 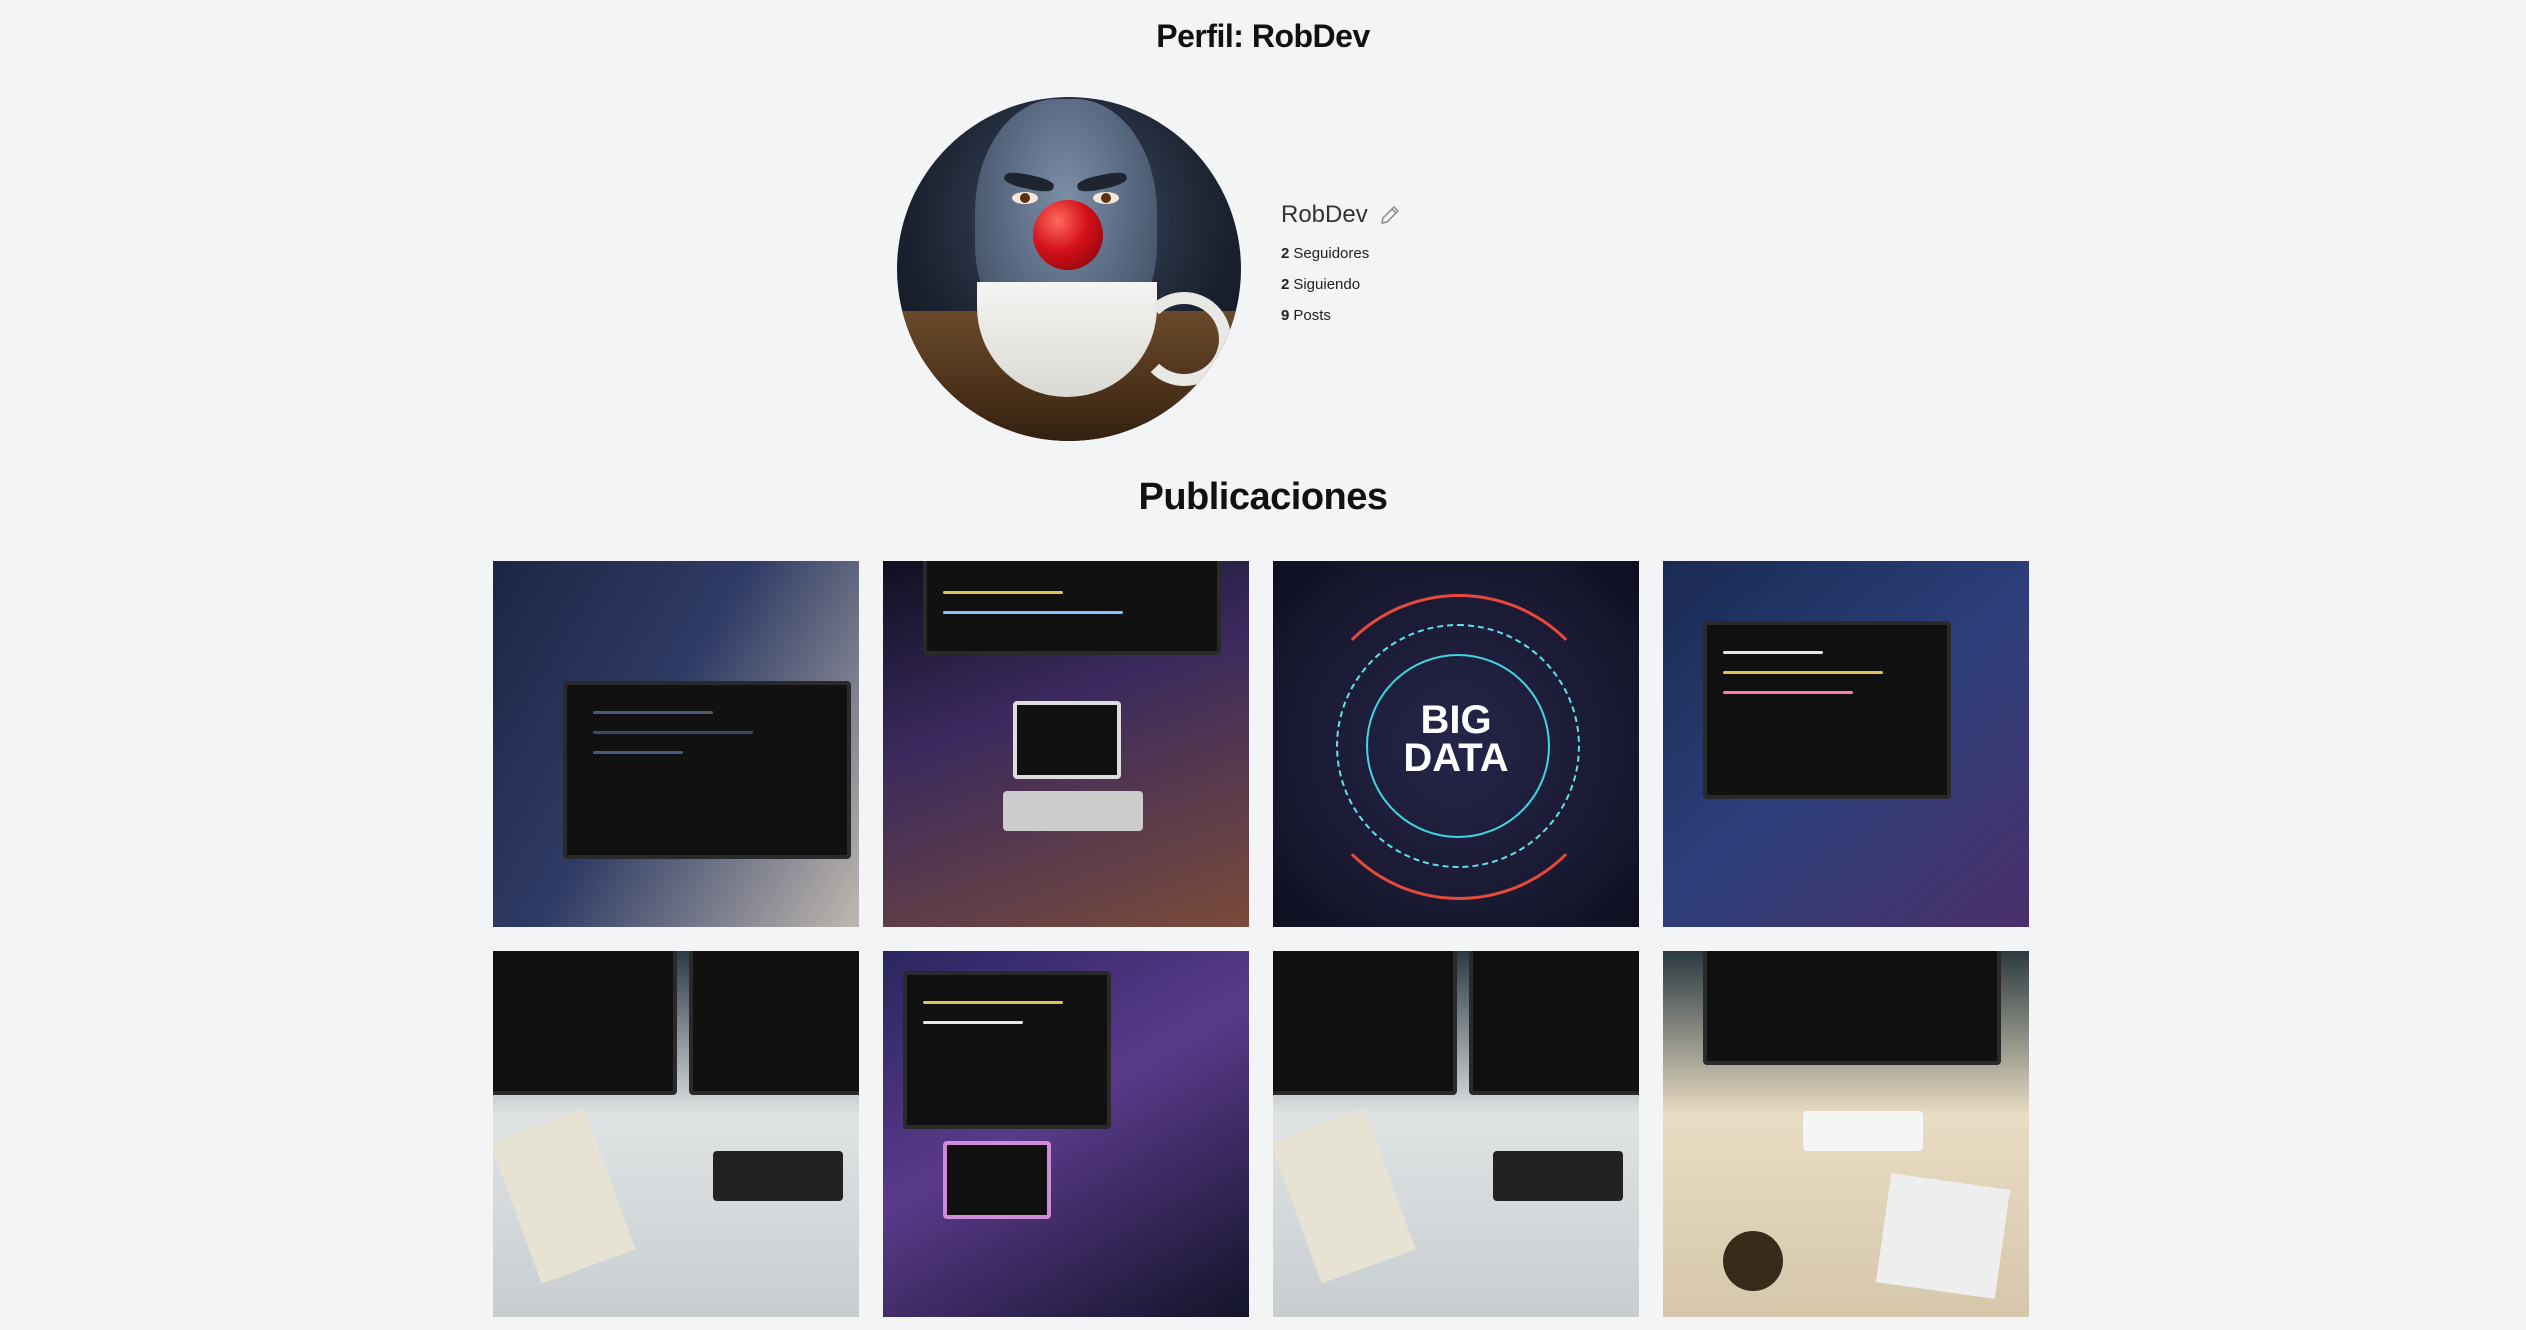 I want to click on big-data-text: BIG DATA, so click(x=1456, y=739).